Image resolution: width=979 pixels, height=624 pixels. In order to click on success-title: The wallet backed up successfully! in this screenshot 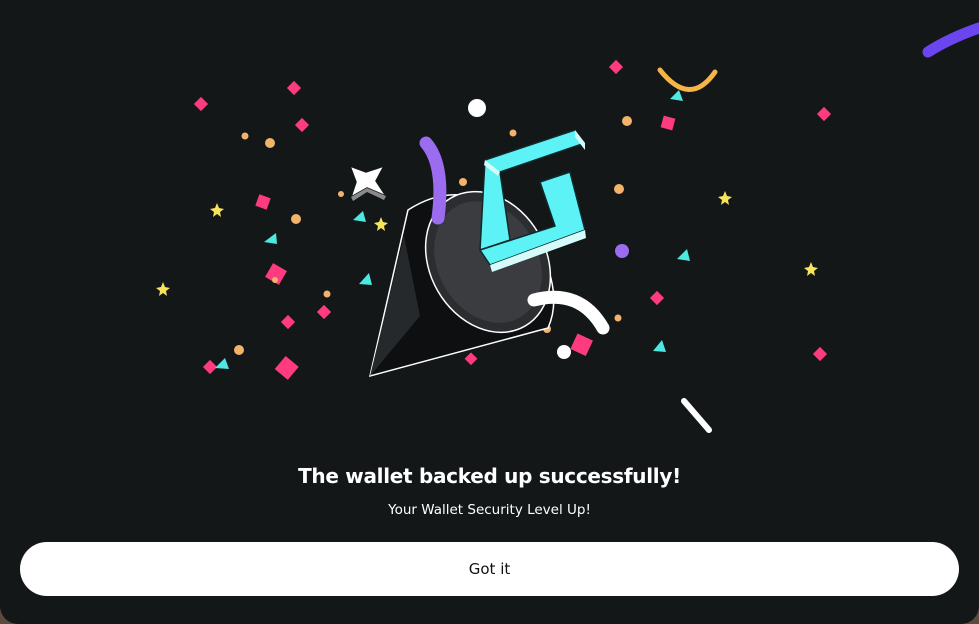, I will do `click(489, 476)`.